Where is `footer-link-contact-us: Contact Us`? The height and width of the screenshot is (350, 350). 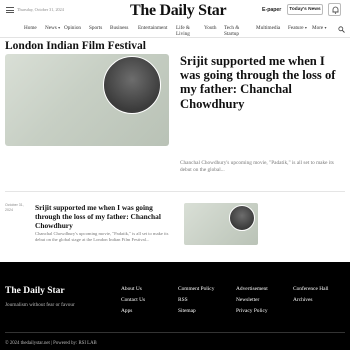
footer-link-contact-us: Contact Us is located at coordinates (133, 300).